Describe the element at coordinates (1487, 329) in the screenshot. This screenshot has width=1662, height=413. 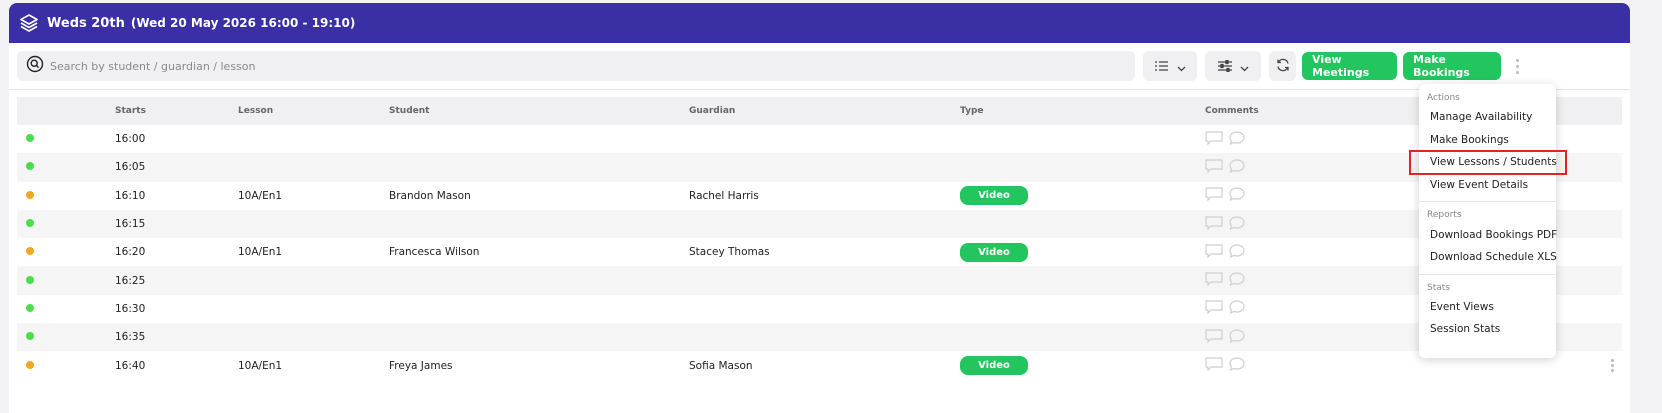
I see `menu-item-session-stats: Session Stats` at that location.